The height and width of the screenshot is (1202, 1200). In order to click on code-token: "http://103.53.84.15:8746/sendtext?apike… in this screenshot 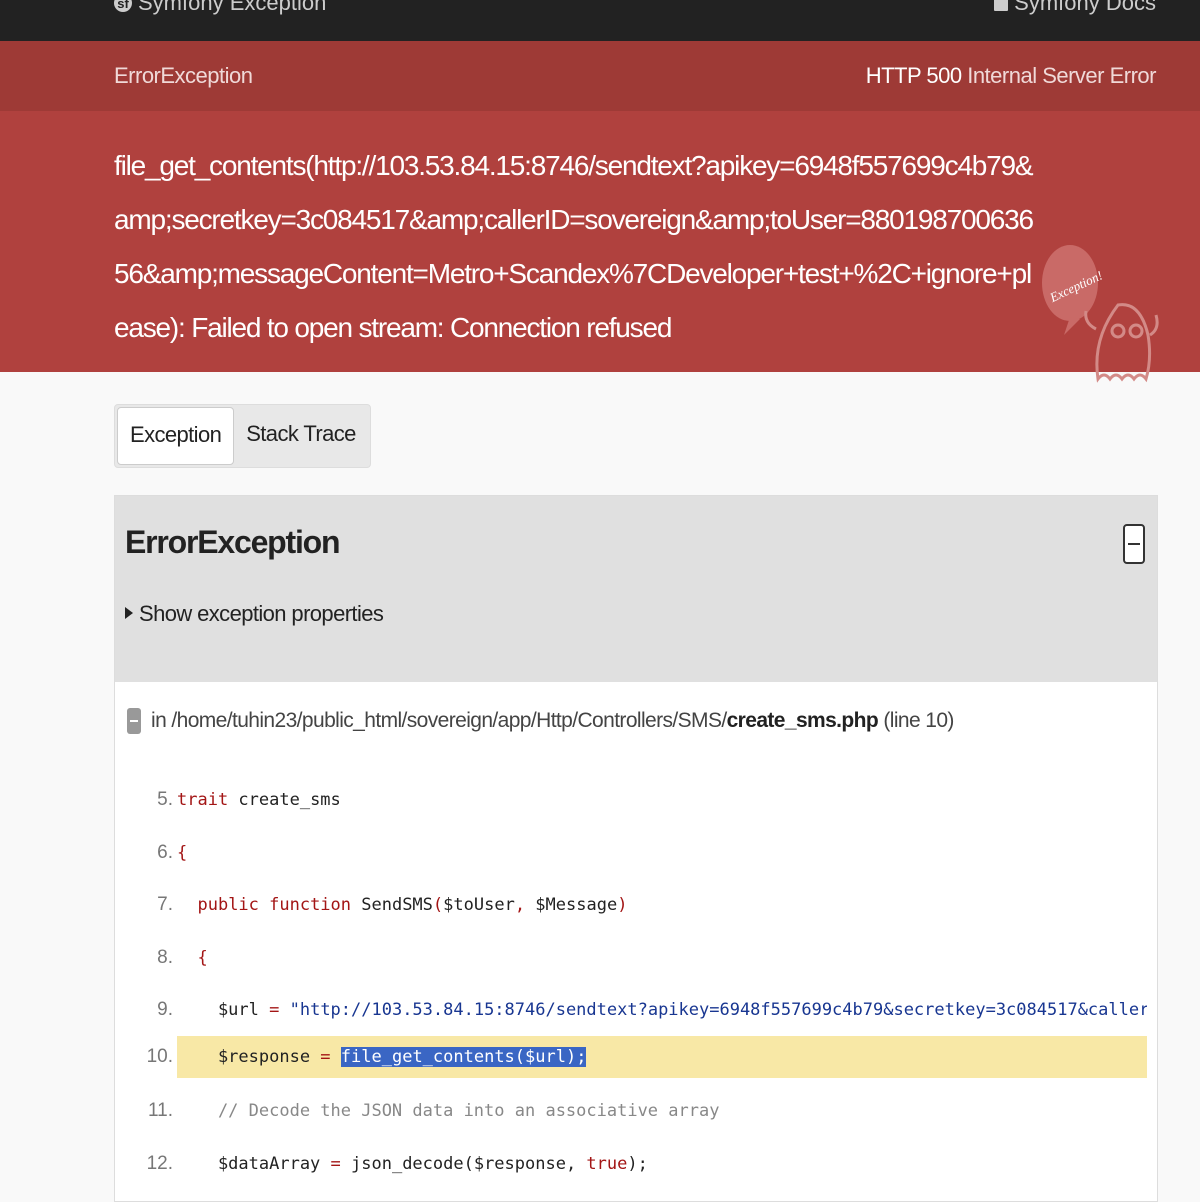, I will do `click(718, 1010)`.